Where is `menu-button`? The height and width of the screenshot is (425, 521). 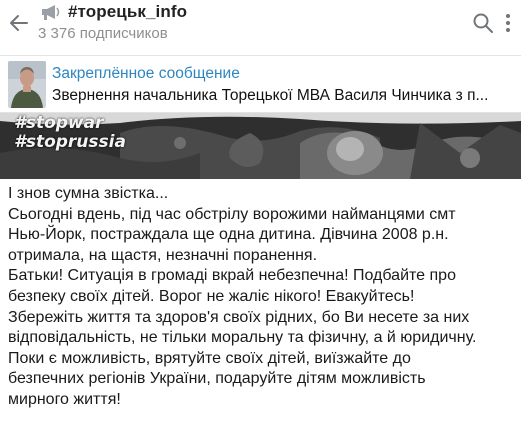
menu-button is located at coordinates (508, 23).